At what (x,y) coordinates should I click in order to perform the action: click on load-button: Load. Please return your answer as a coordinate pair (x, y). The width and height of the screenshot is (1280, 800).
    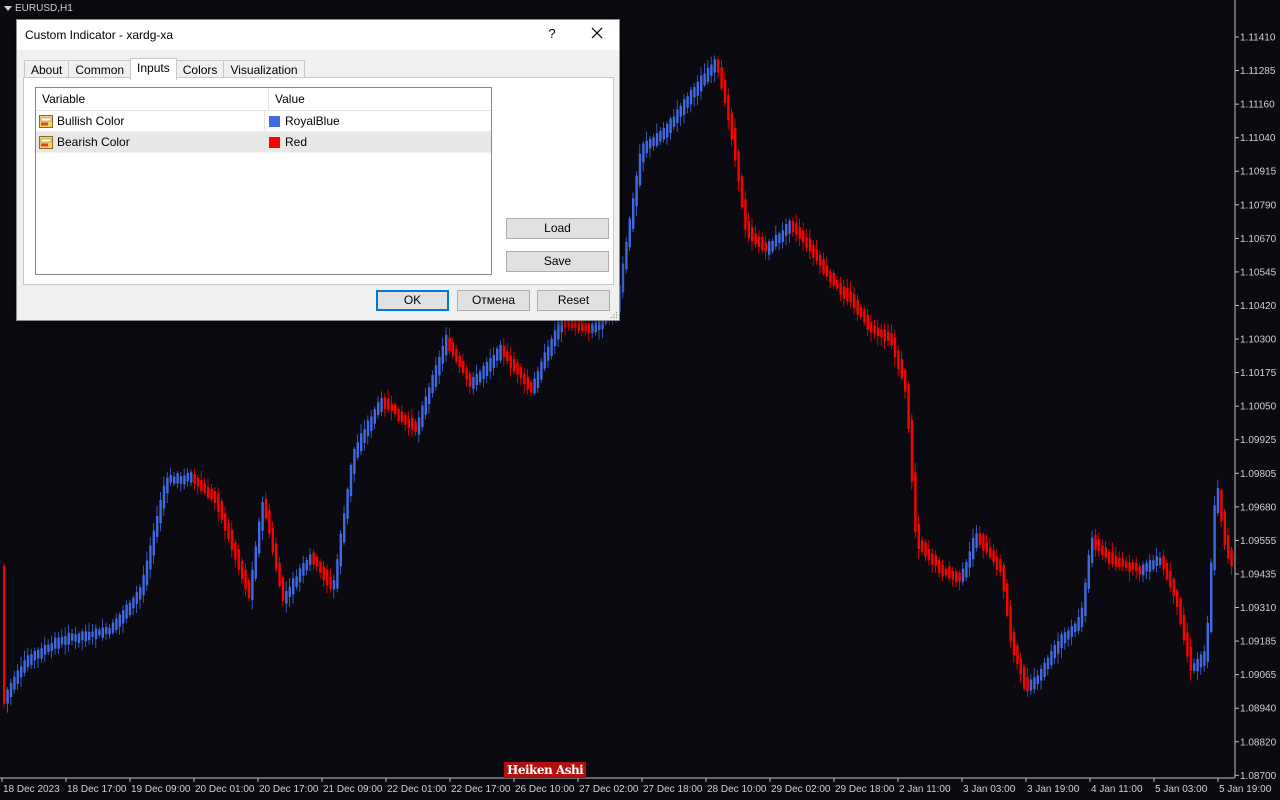
    Looking at the image, I should click on (557, 228).